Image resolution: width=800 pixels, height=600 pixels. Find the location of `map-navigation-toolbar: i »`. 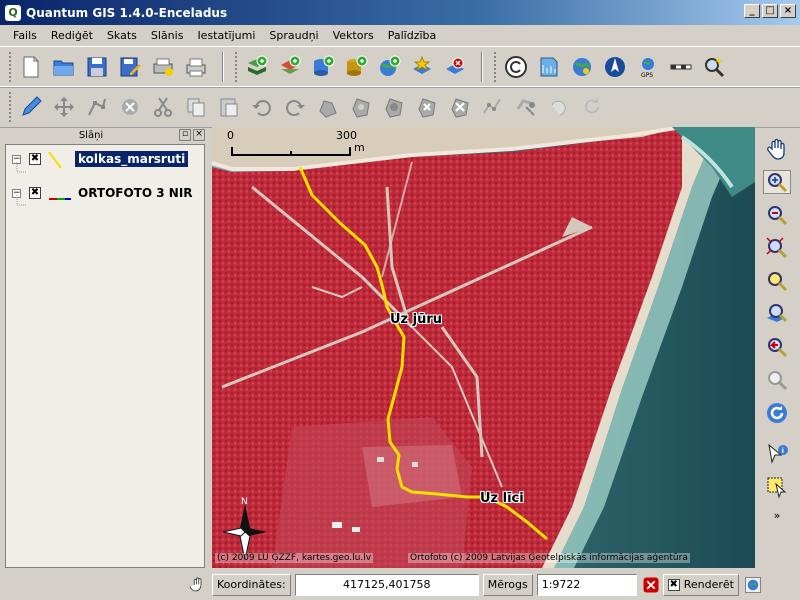

map-navigation-toolbar: i » is located at coordinates (777, 347).